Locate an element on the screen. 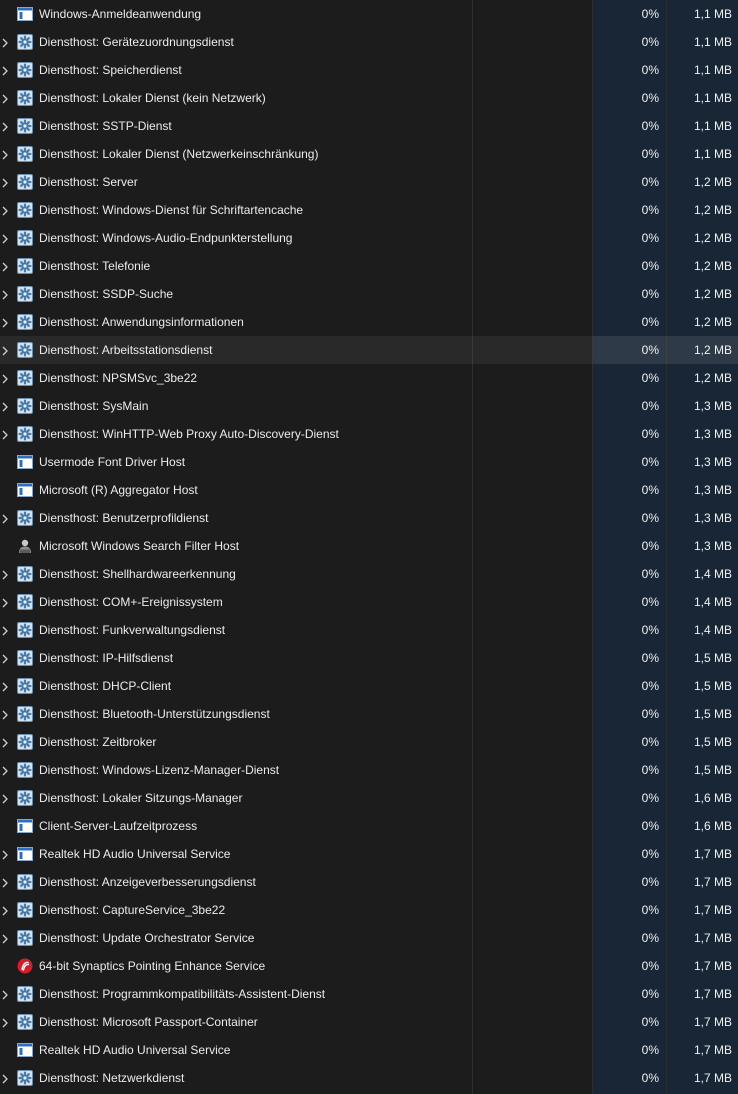 The width and height of the screenshot is (738, 1094). process-row: Diensthost: SysMain 0% 1,3 MB is located at coordinates (369, 406).